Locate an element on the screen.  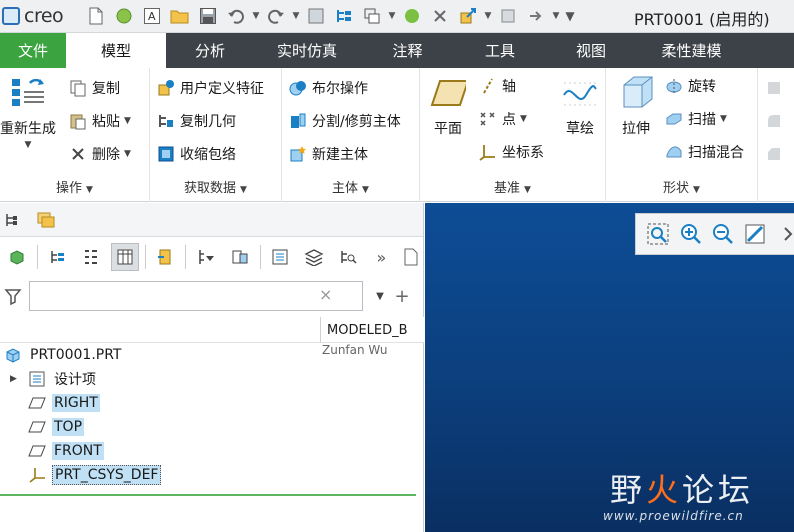
tab-file: 文件 is located at coordinates (33, 50).